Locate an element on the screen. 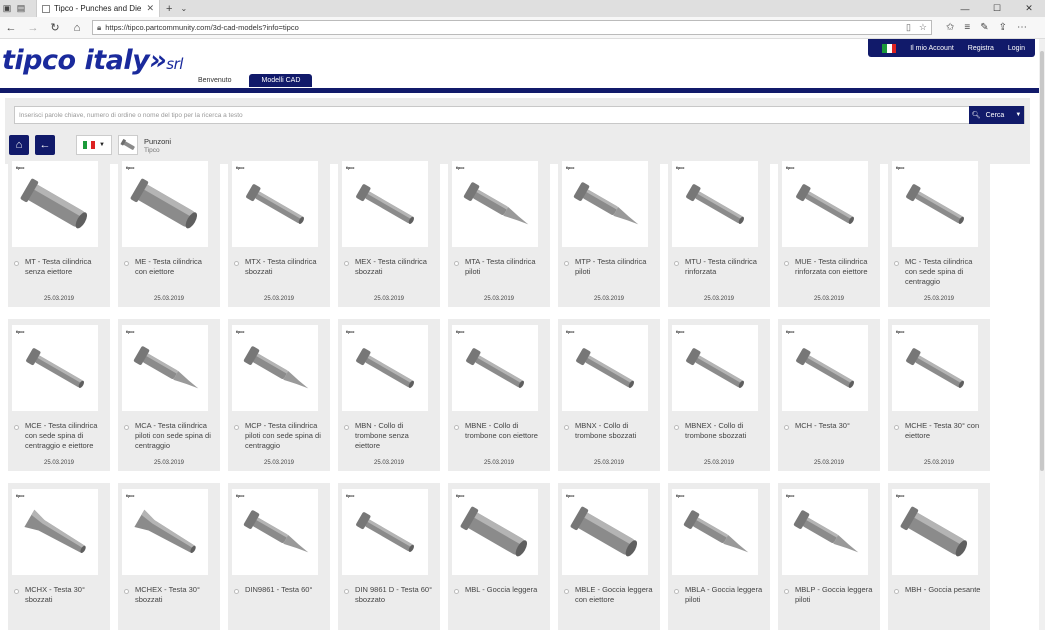 This screenshot has height=630, width=1045. product-name: MBNX - Collo di trombone sbozzati is located at coordinates (615, 431).